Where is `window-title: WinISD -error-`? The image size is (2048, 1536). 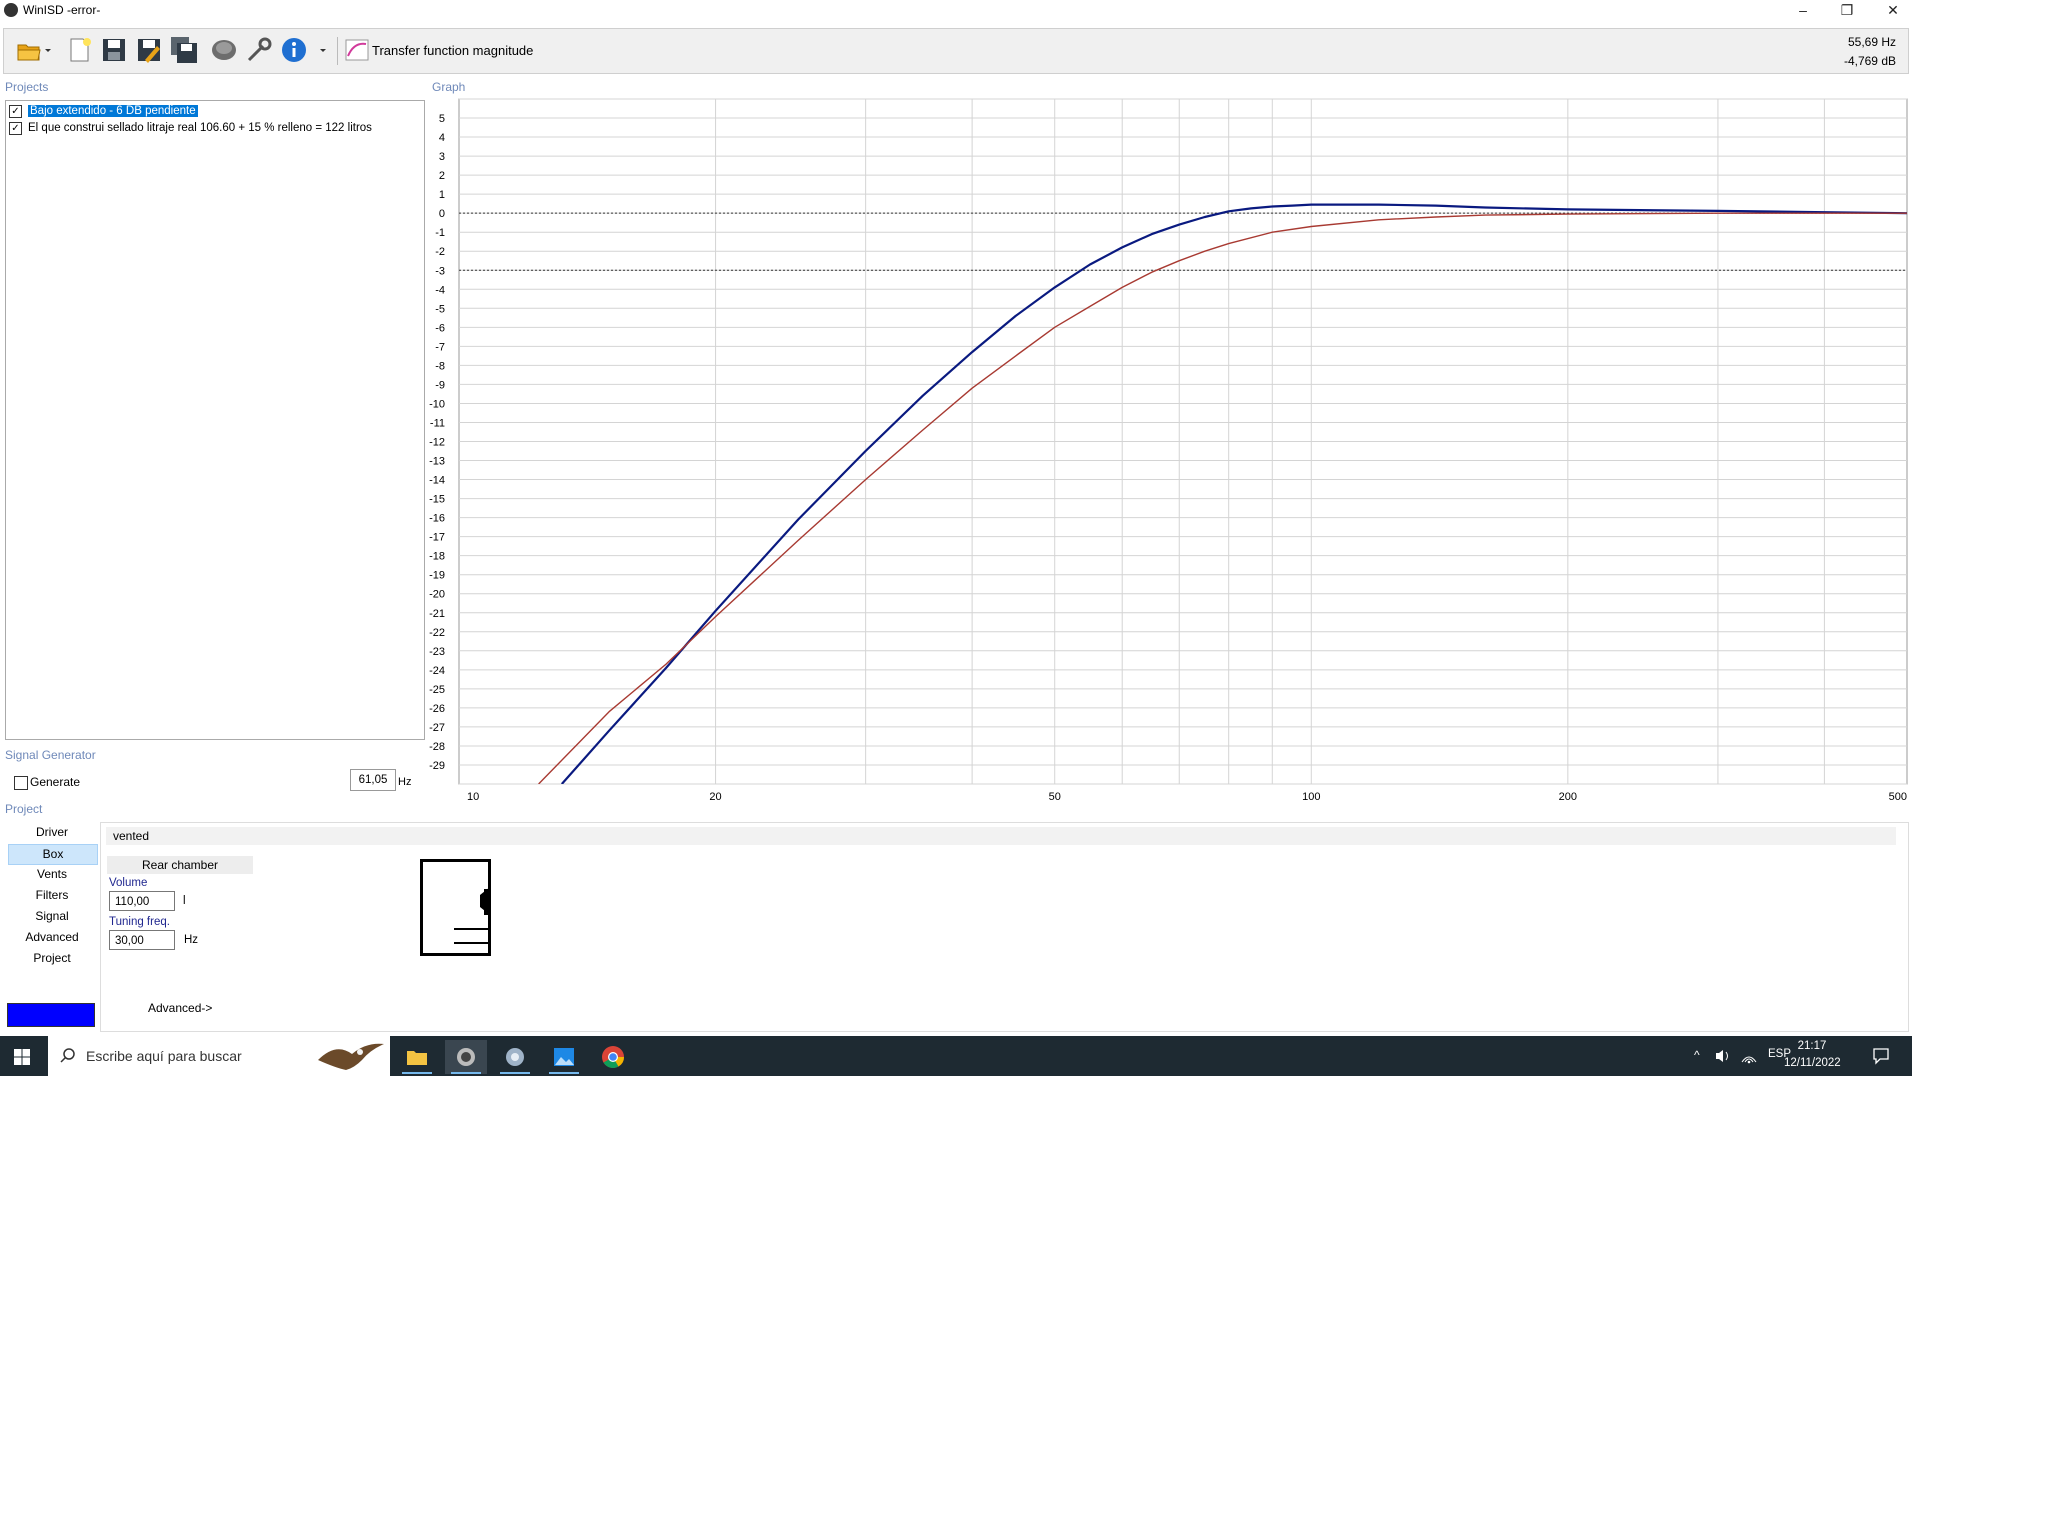 window-title: WinISD -error- is located at coordinates (62, 10).